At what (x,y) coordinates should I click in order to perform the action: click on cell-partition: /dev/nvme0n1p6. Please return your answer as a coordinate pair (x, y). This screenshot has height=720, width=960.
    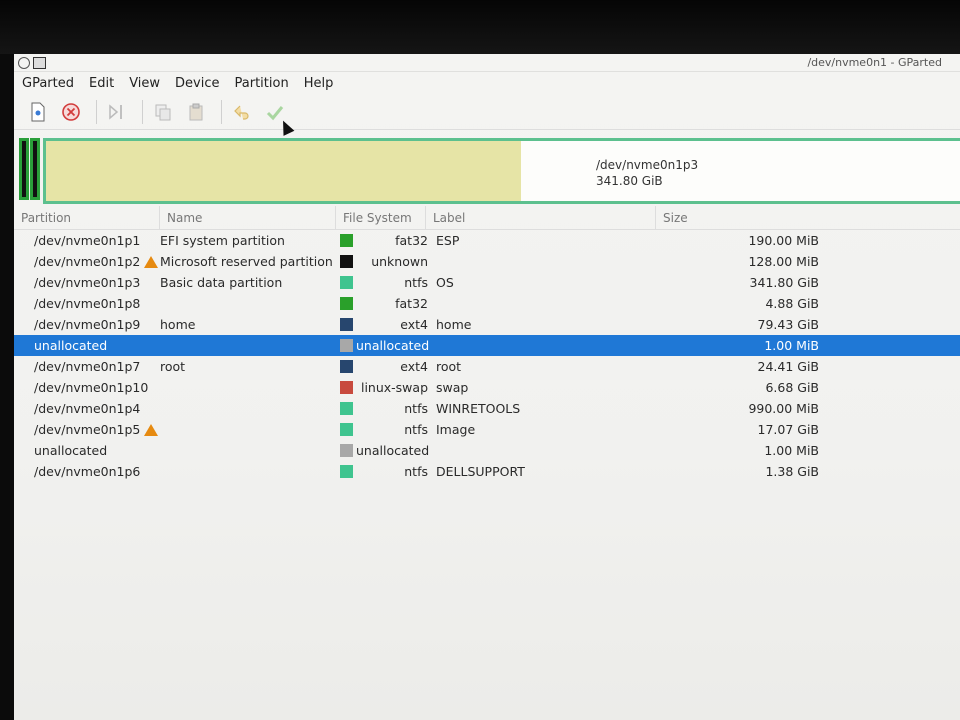
    Looking at the image, I should click on (87, 471).